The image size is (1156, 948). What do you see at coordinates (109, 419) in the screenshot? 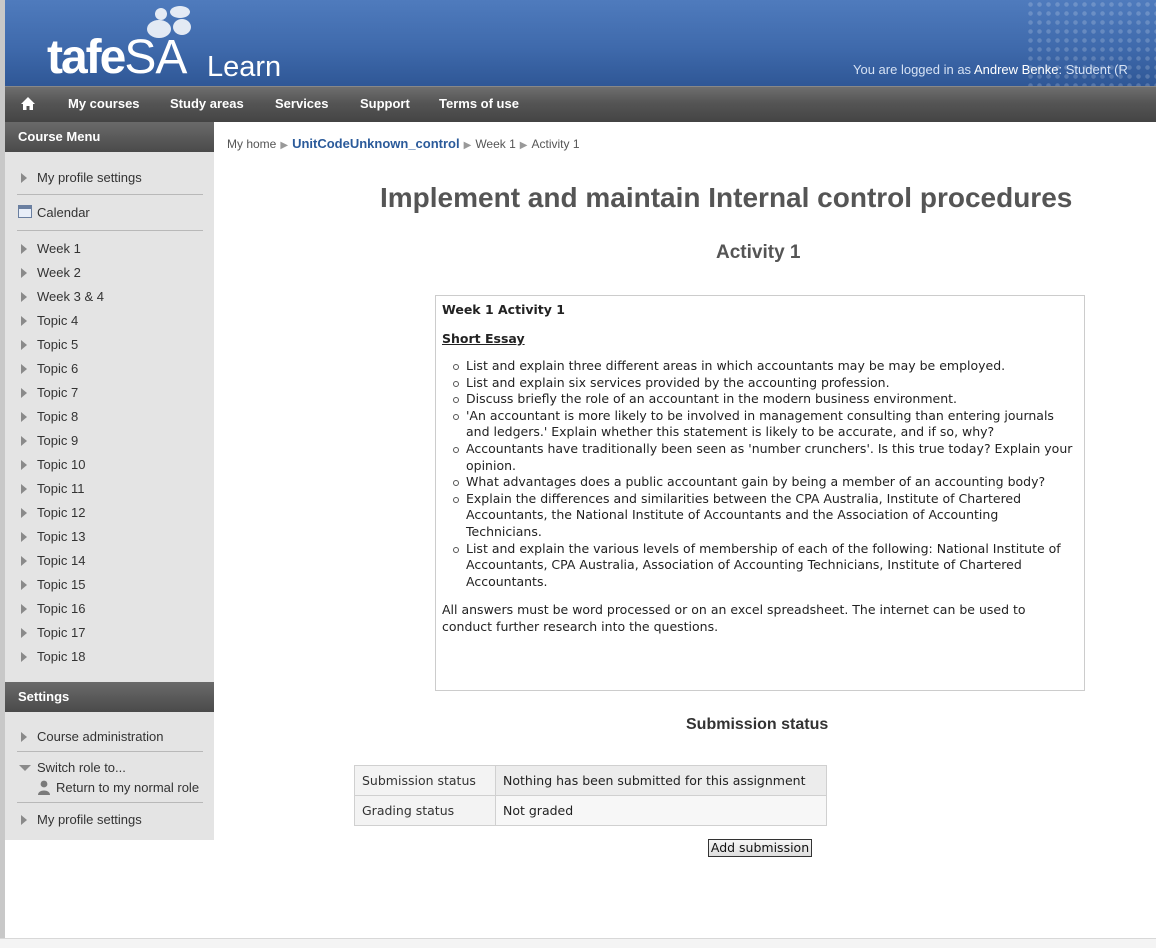
I see `sidebar-item-week: Topic 8` at bounding box center [109, 419].